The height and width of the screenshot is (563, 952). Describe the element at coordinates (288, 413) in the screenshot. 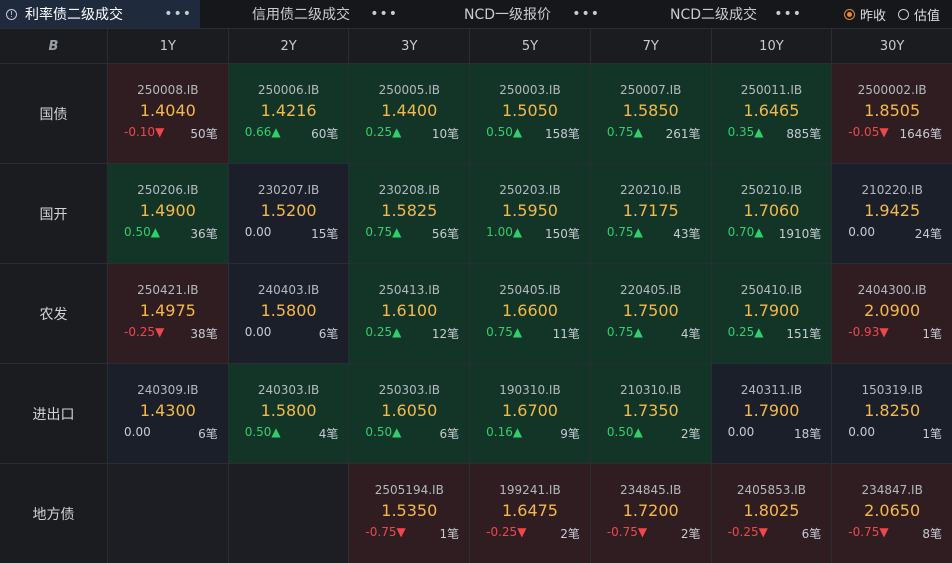

I see `bond-quote-cell: 240303.IB 1.5800 0.50▲ 4笔` at that location.